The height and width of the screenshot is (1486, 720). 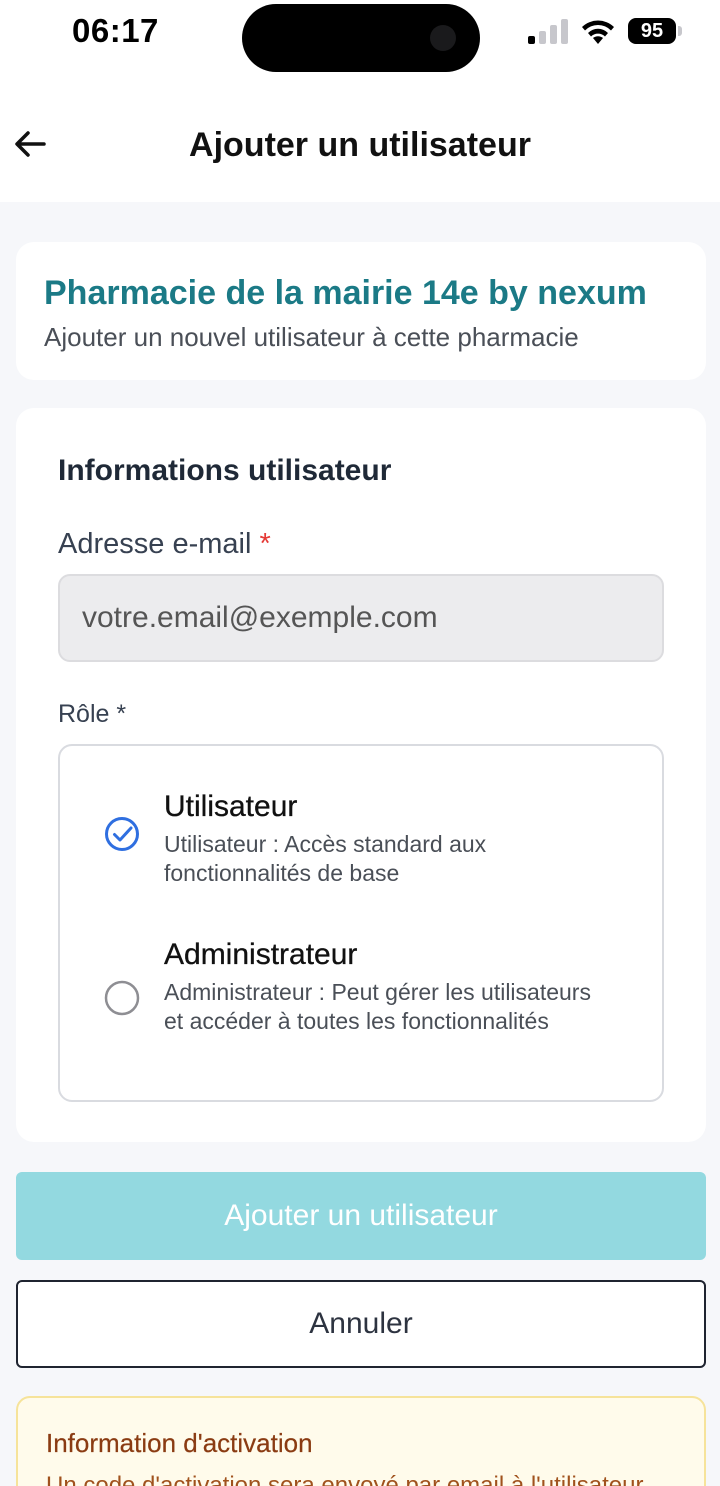 I want to click on wifi-icon, so click(x=598, y=32).